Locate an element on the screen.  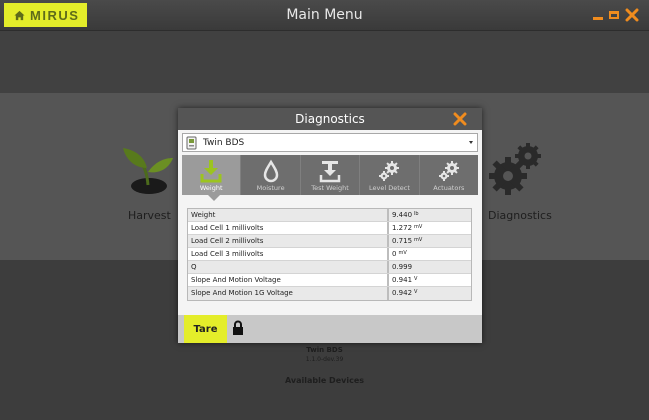
tab-label: Actuators is located at coordinates (449, 188).